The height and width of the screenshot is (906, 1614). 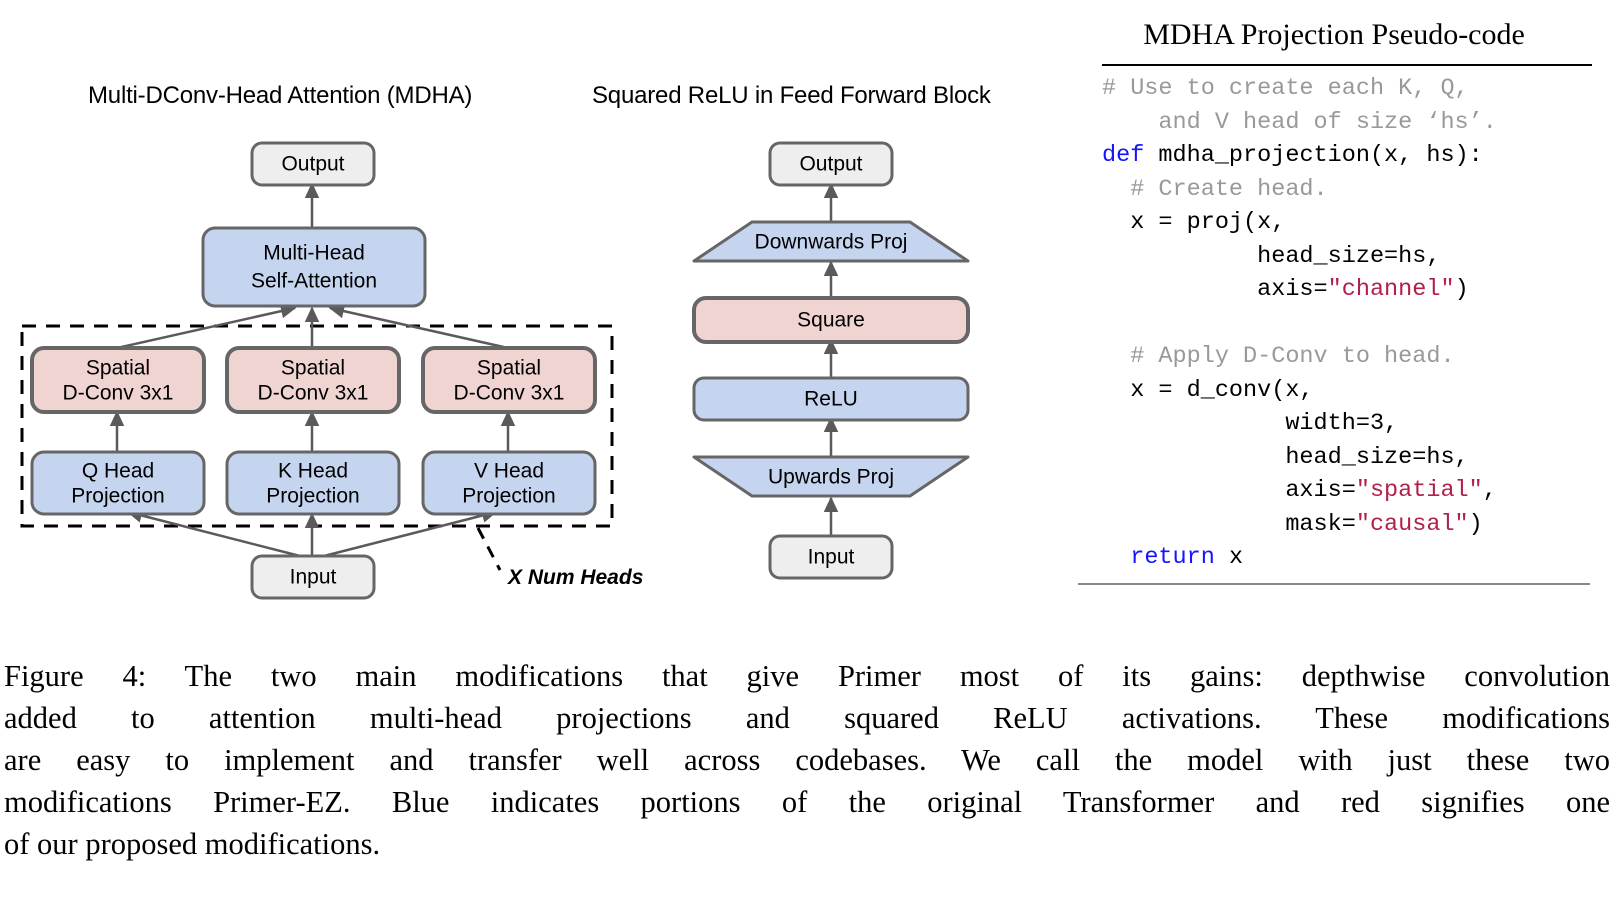 What do you see at coordinates (1194, 222) in the screenshot?
I see `code-token: x = proj(x,` at bounding box center [1194, 222].